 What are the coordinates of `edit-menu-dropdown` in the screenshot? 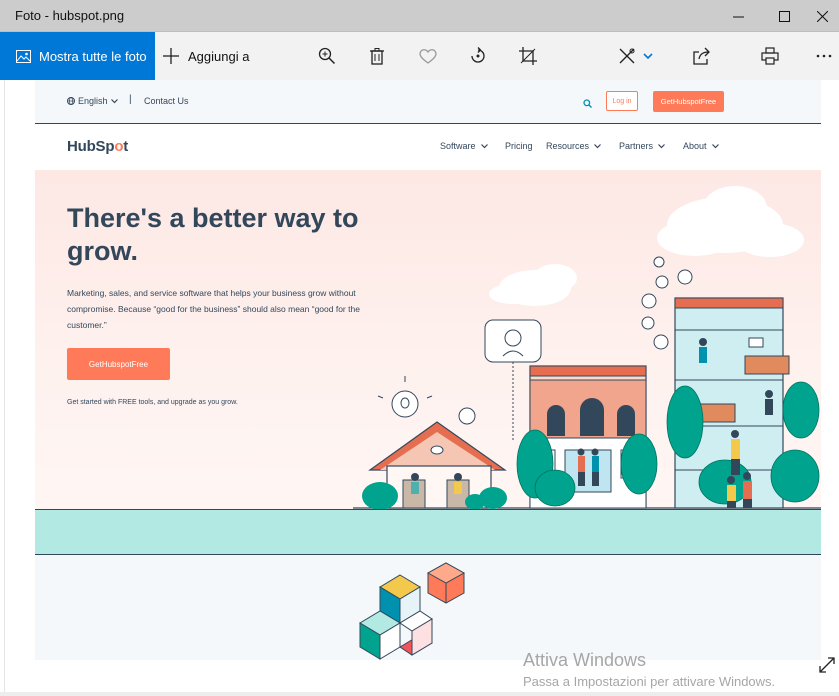 It's located at (648, 56).